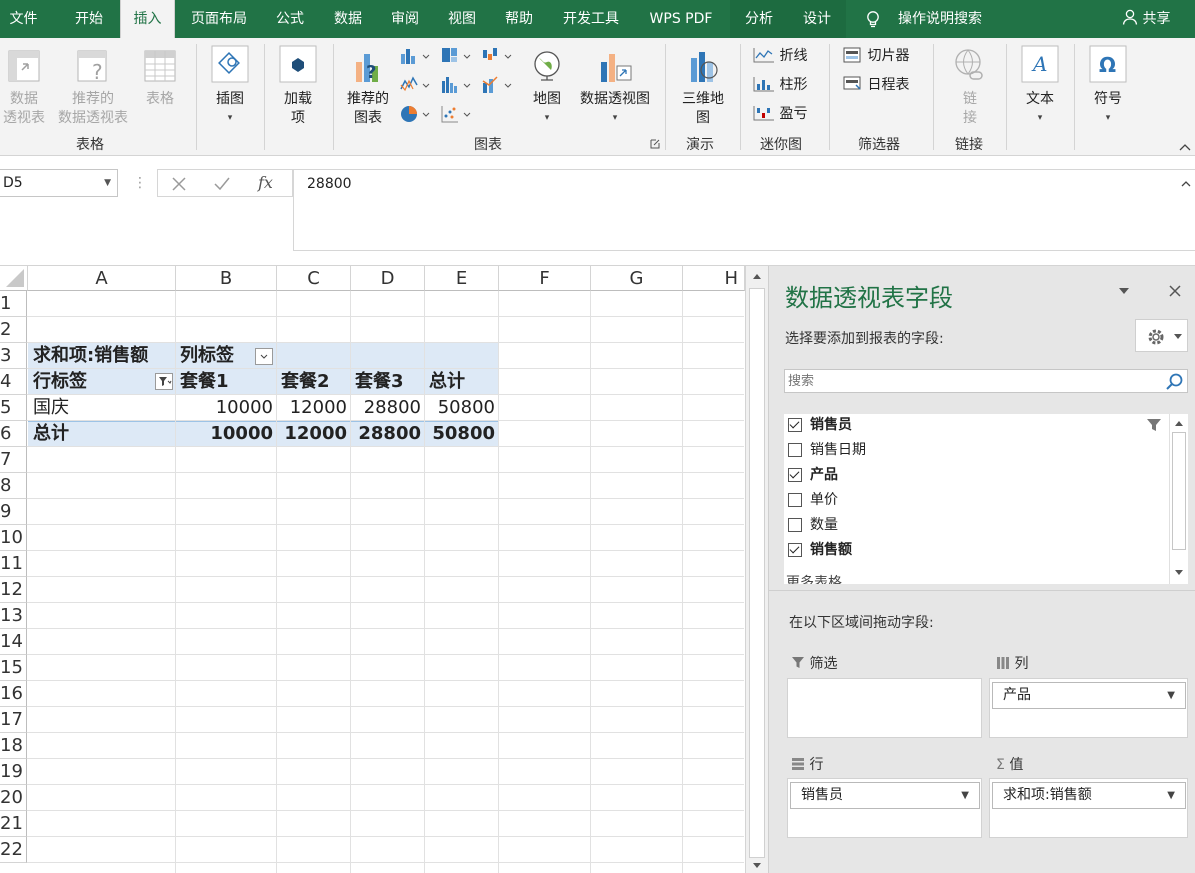  What do you see at coordinates (1124, 291) in the screenshot?
I see `pane-options-icon` at bounding box center [1124, 291].